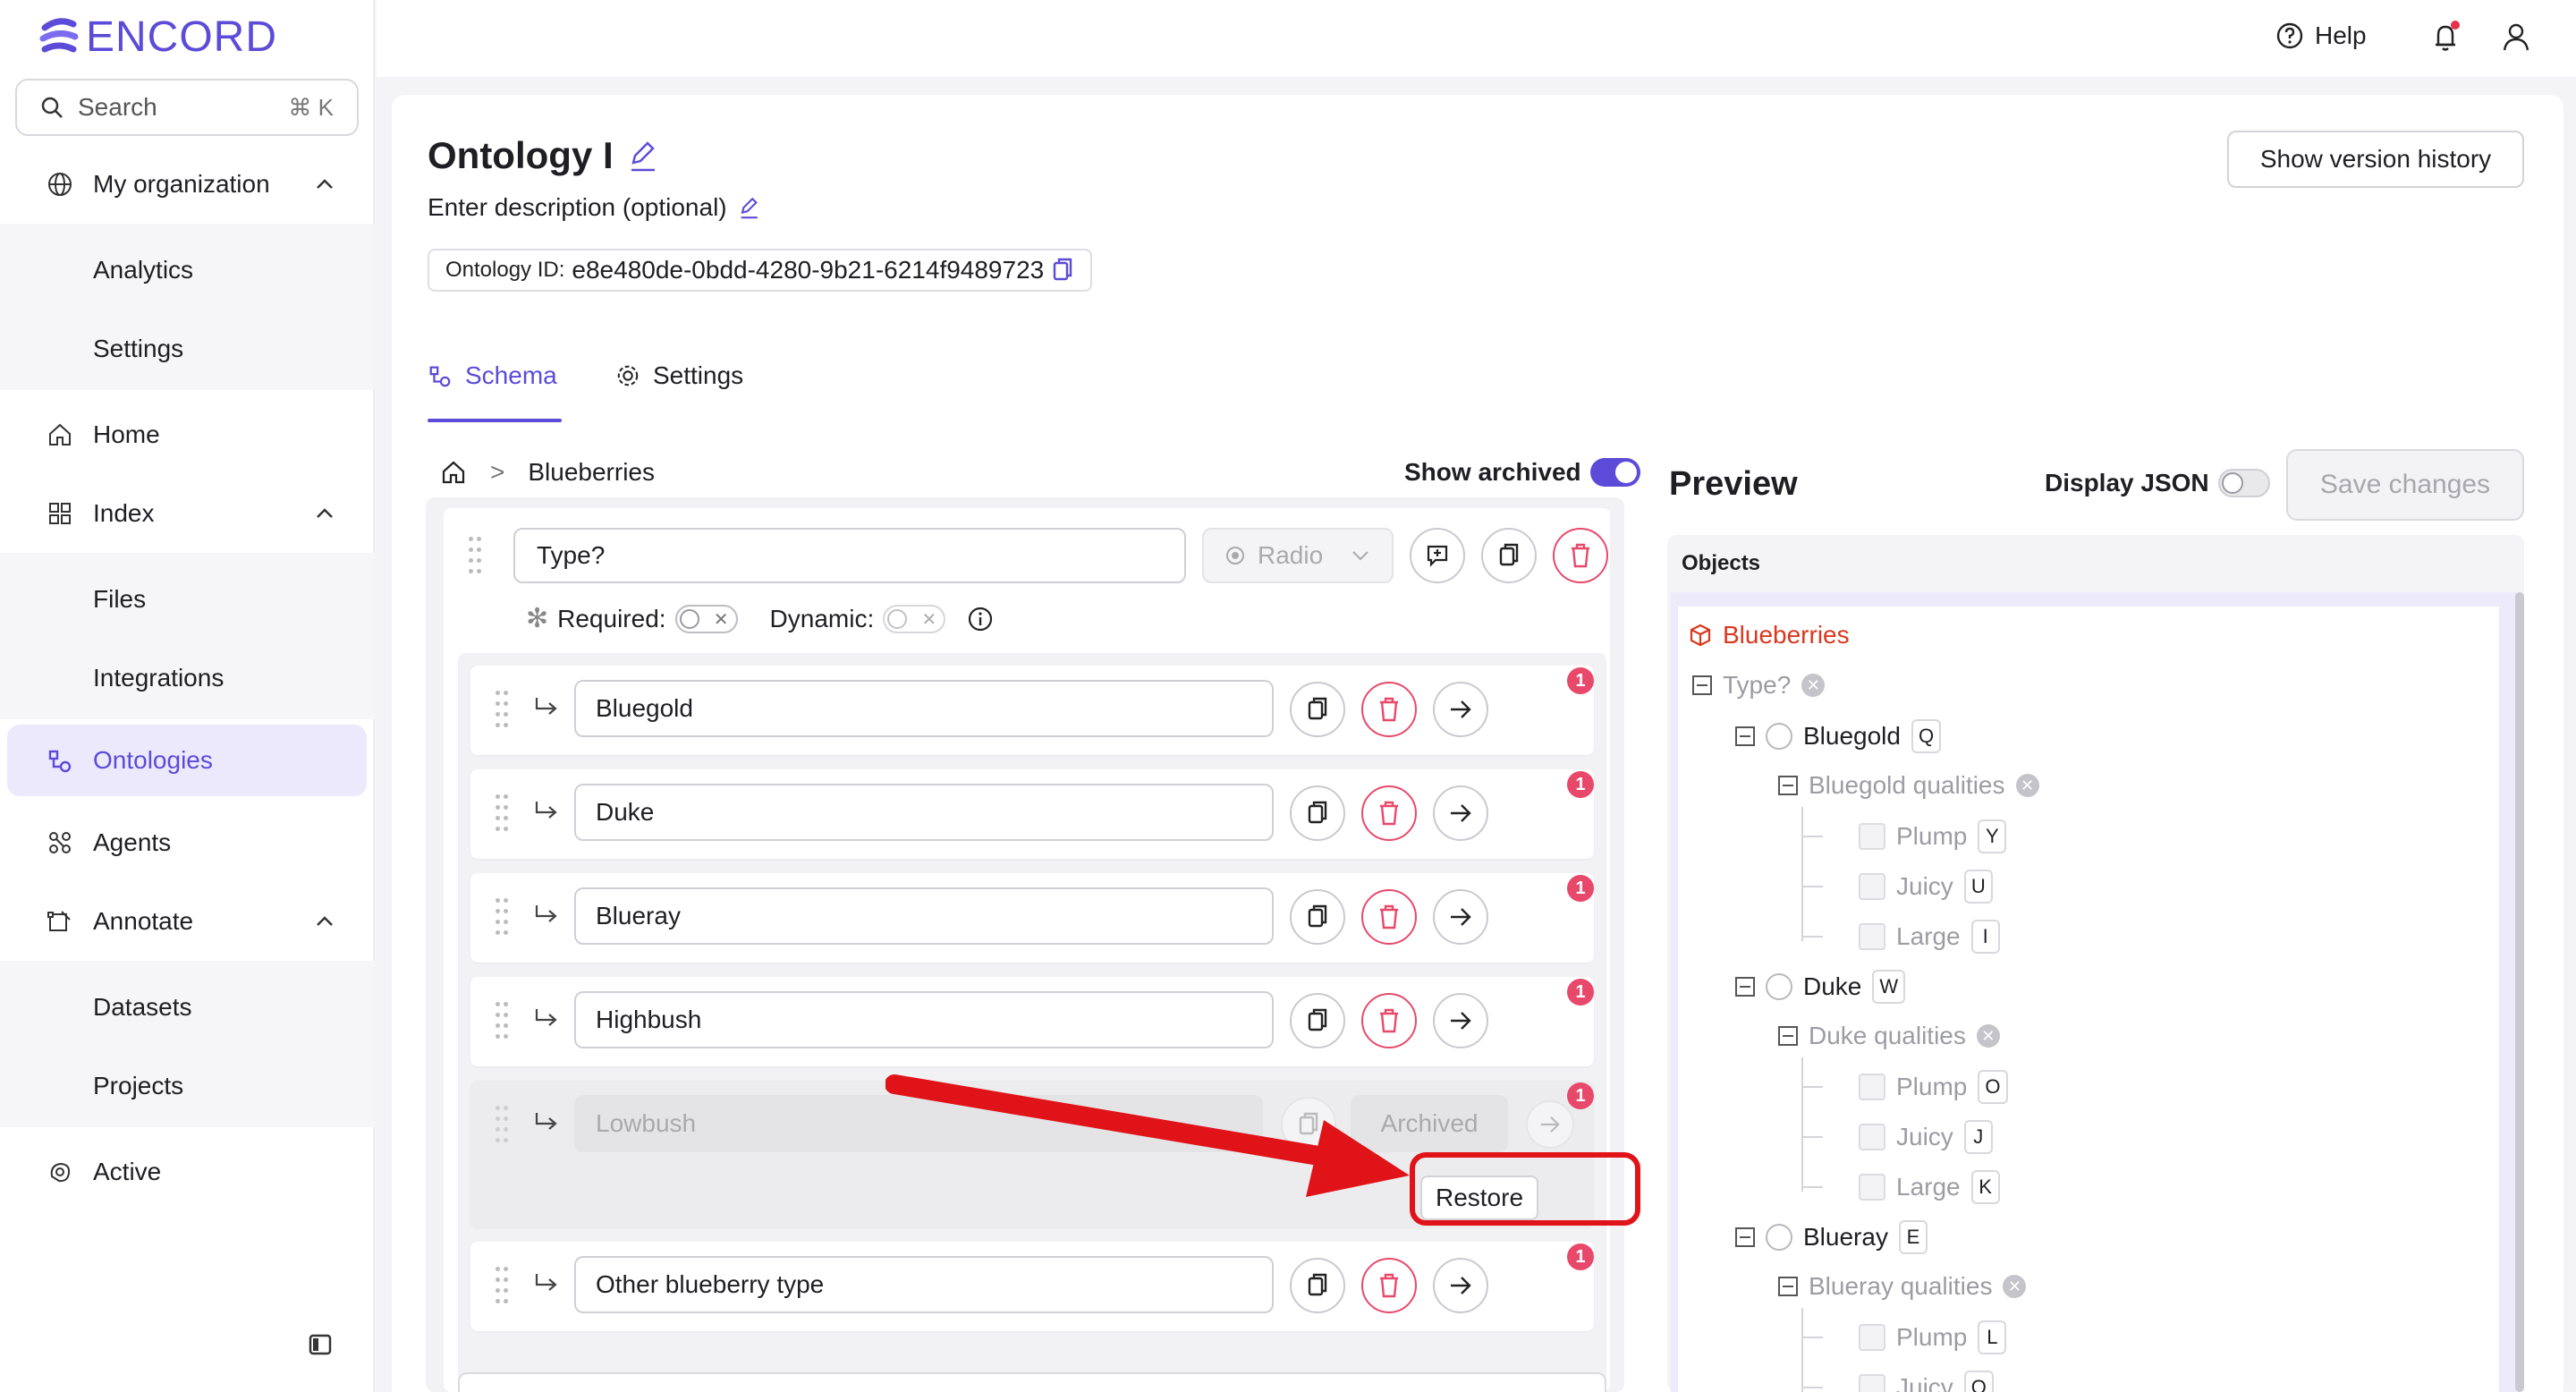 The width and height of the screenshot is (2576, 1392). What do you see at coordinates (924, 708) in the screenshot?
I see `option-input: Bluegold` at bounding box center [924, 708].